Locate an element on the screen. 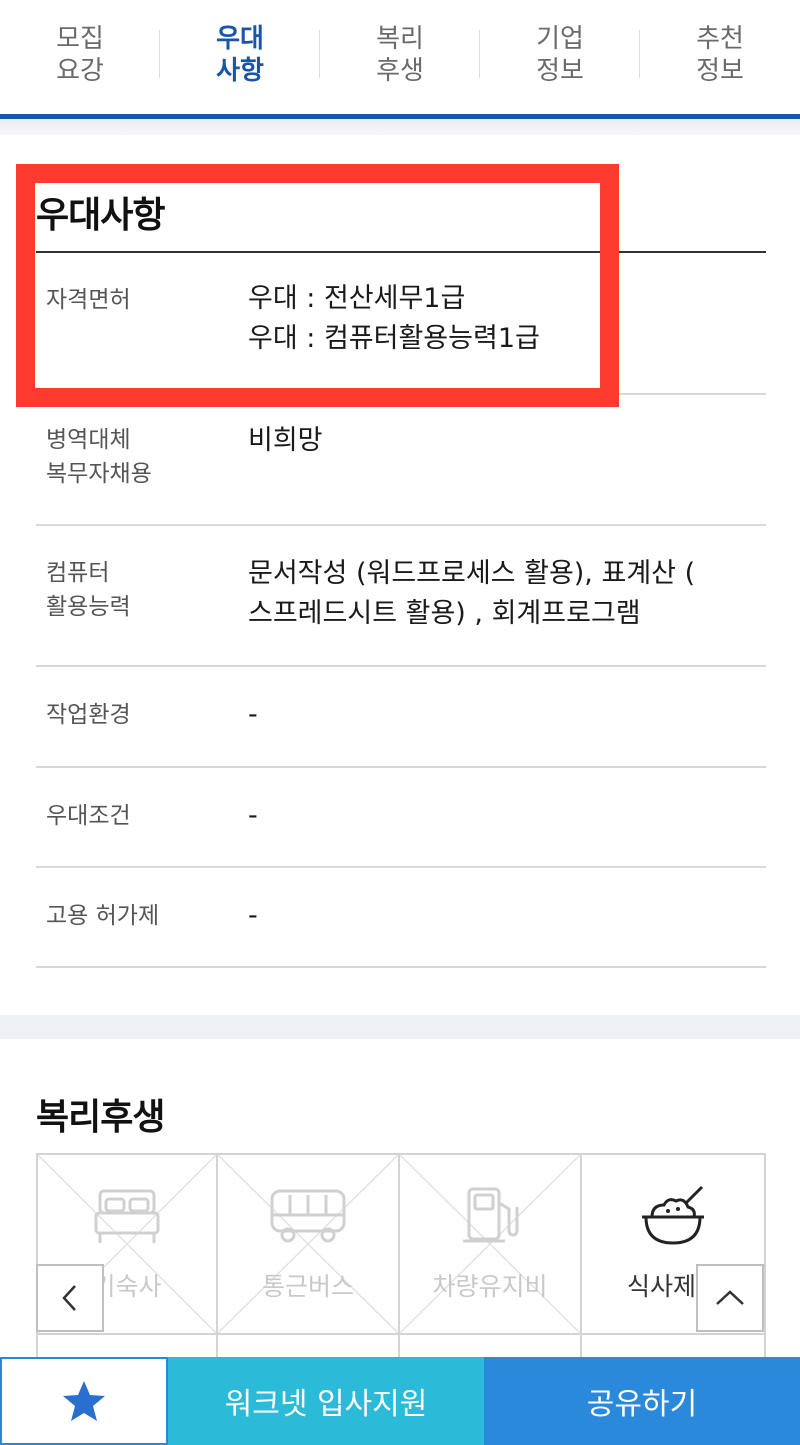 The width and height of the screenshot is (800, 1445). chevron-left-icon is located at coordinates (69, 1298).